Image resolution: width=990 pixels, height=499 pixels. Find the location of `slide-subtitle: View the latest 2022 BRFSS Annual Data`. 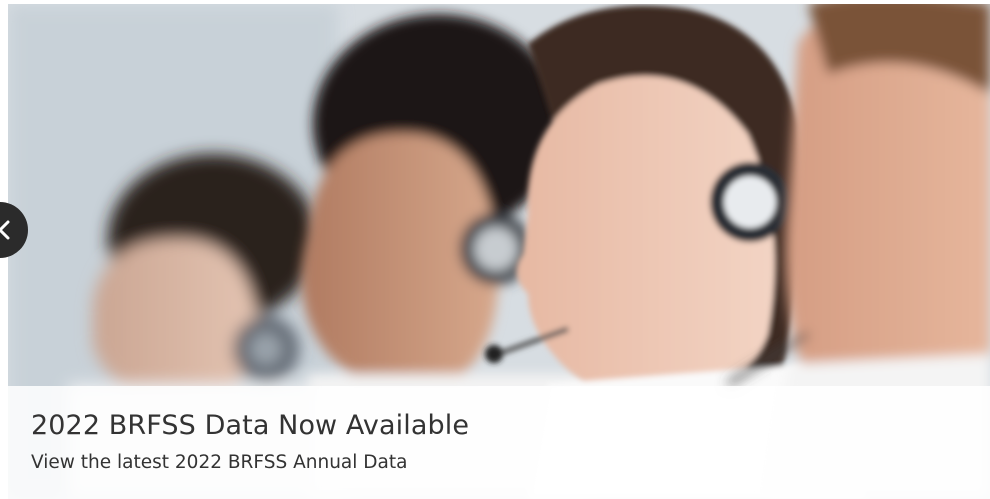

slide-subtitle: View the latest 2022 BRFSS Annual Data is located at coordinates (219, 462).